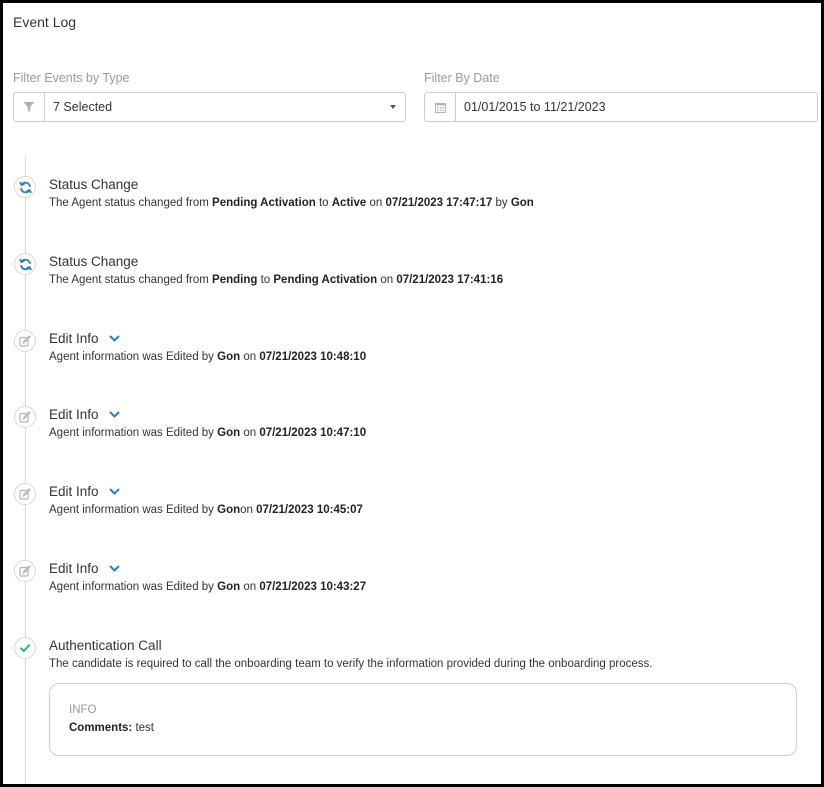 Image resolution: width=824 pixels, height=787 pixels. Describe the element at coordinates (462, 78) in the screenshot. I see `date-filter-label: Filter By Date` at that location.